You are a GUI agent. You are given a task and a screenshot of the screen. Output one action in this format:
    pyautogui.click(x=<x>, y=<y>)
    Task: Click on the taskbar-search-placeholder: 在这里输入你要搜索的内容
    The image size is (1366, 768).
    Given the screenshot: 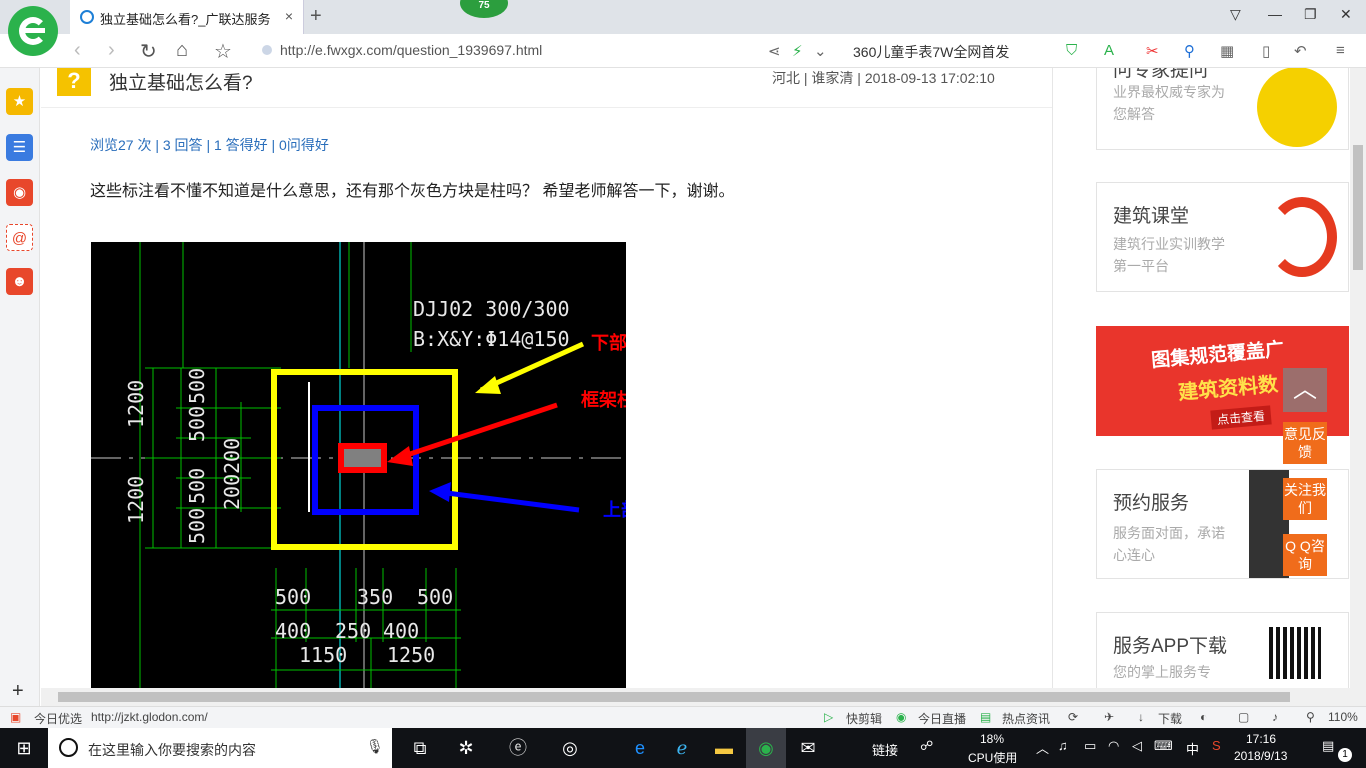 What is the action you would take?
    pyautogui.click(x=172, y=750)
    